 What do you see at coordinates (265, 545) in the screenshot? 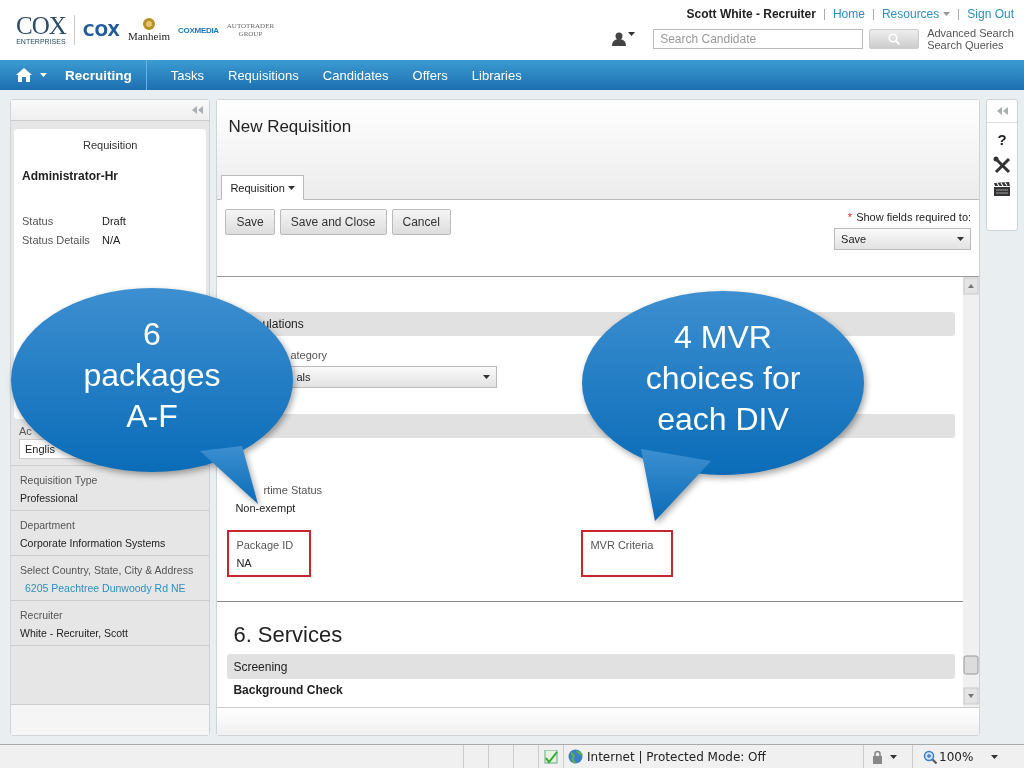
I see `field-label: Package ID` at bounding box center [265, 545].